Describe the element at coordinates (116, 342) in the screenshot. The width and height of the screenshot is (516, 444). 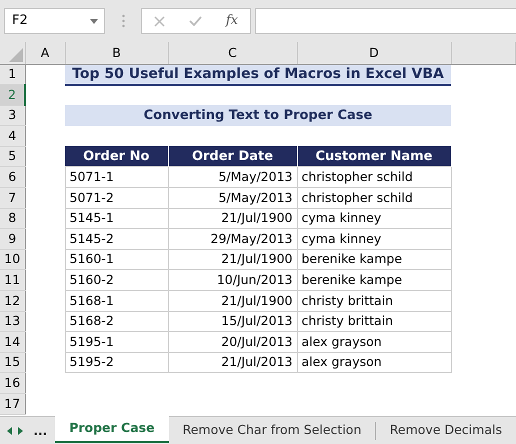
I see `table-cell: 5195-1` at that location.